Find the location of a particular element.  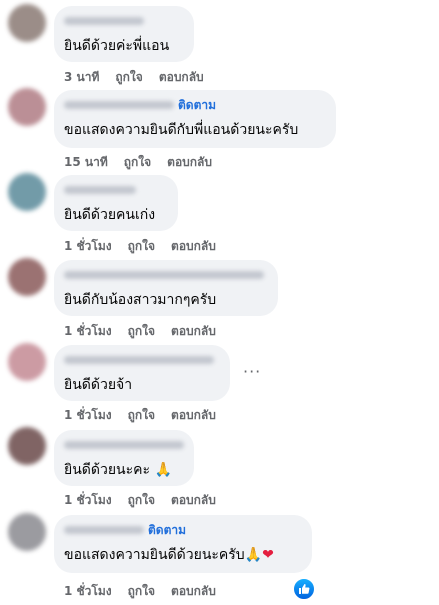

comment-bubble: ยินดีด้วยนะคะ 🙏 is located at coordinates (124, 458).